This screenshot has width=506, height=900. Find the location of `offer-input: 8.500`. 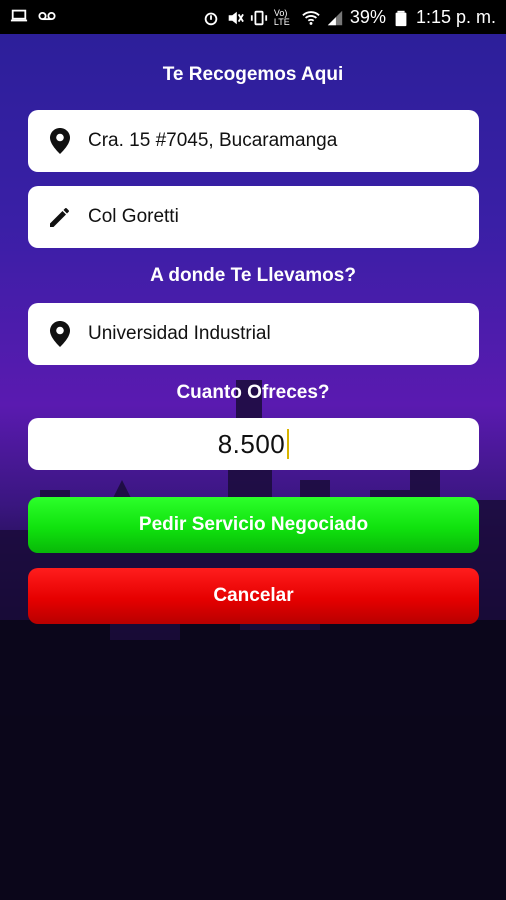

offer-input: 8.500 is located at coordinates (253, 444).